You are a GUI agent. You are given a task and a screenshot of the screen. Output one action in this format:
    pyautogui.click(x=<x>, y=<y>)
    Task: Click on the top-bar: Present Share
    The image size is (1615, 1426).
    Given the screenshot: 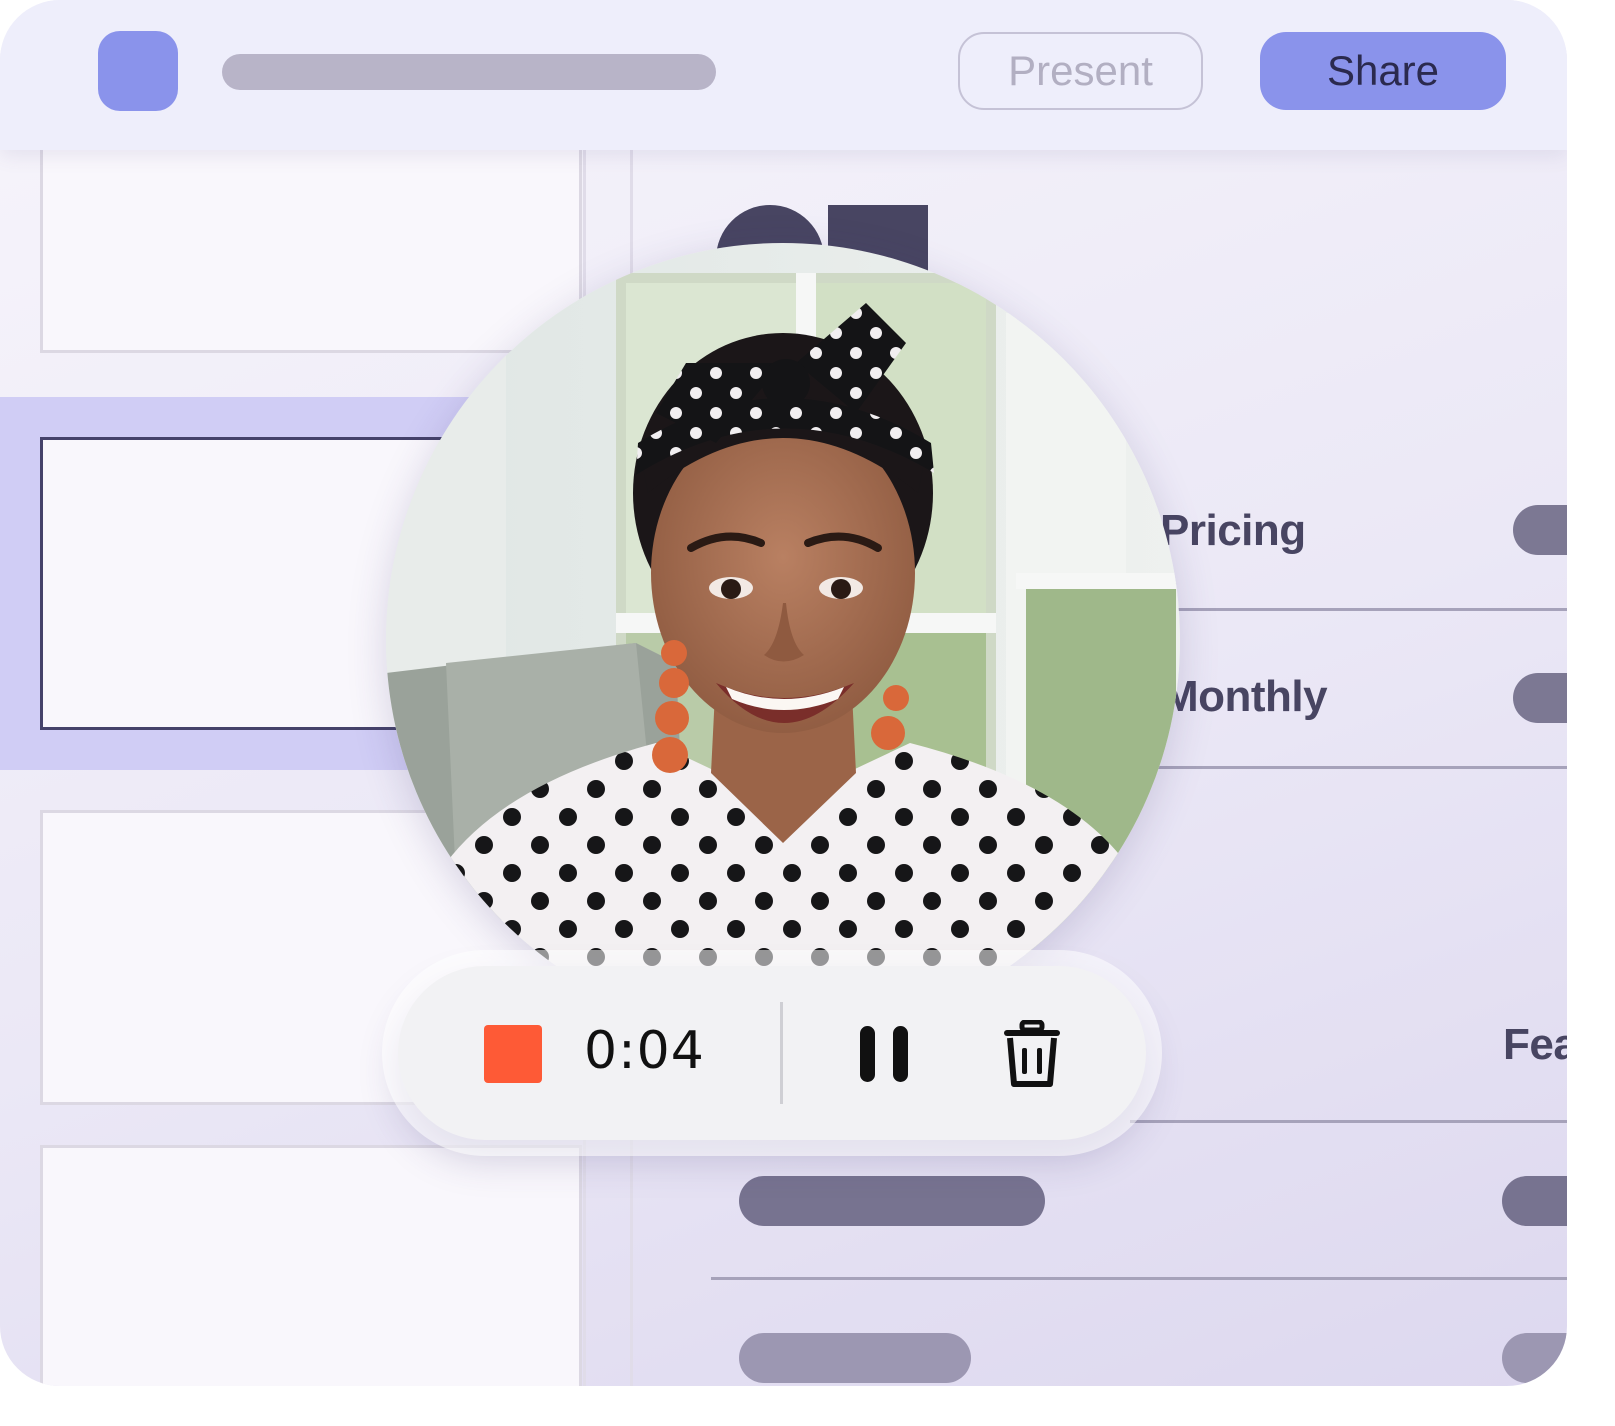 What is the action you would take?
    pyautogui.click(x=783, y=75)
    